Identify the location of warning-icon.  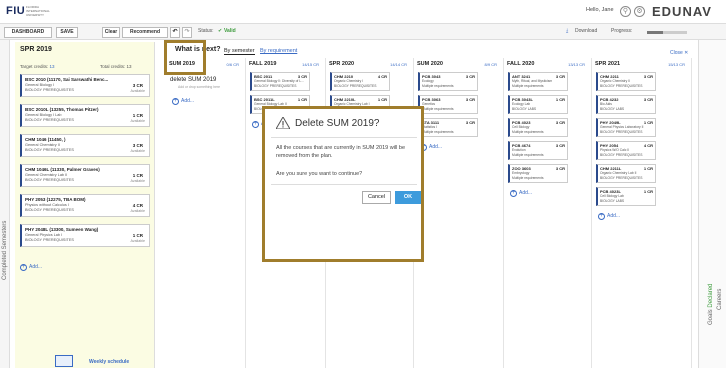
(283, 123).